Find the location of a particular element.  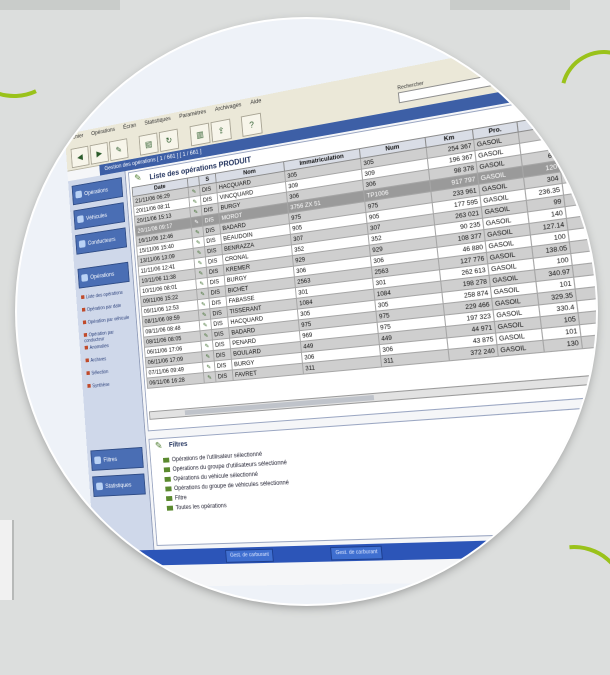

scrollbar-thumb is located at coordinates (279, 405).